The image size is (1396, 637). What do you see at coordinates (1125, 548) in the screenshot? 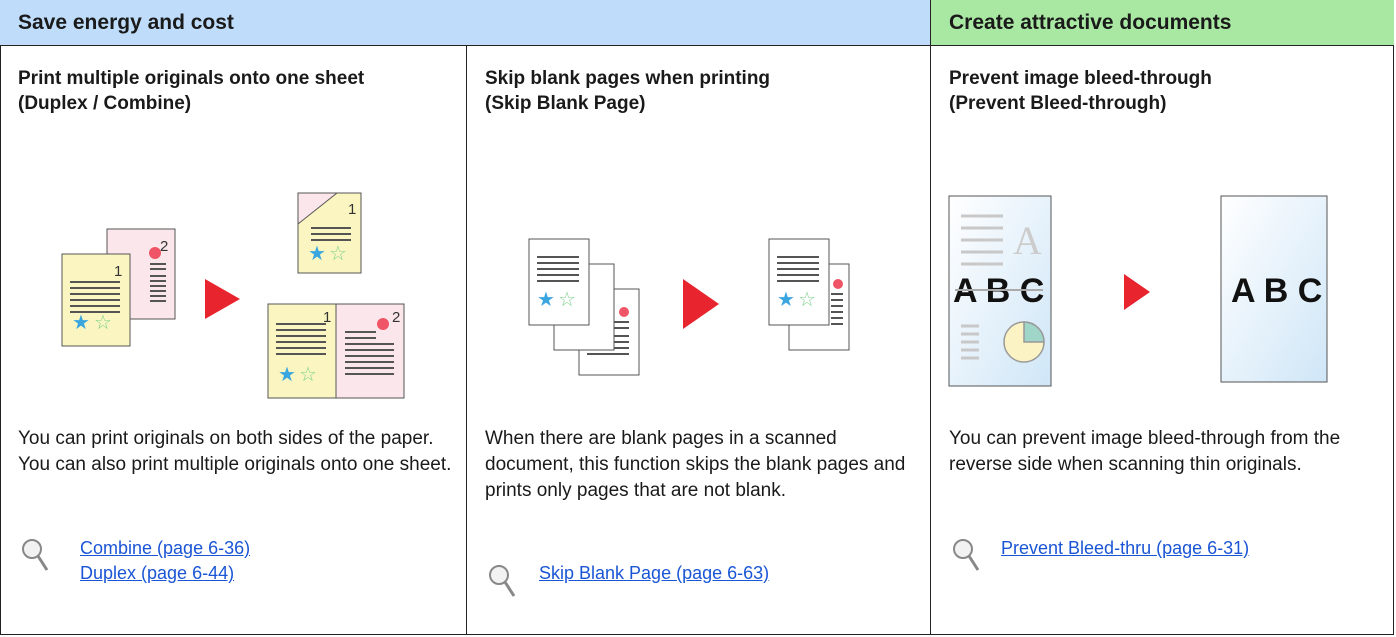
I see `link-prevent-bleed: Prevent Bleed-thru (page 6-31)` at bounding box center [1125, 548].